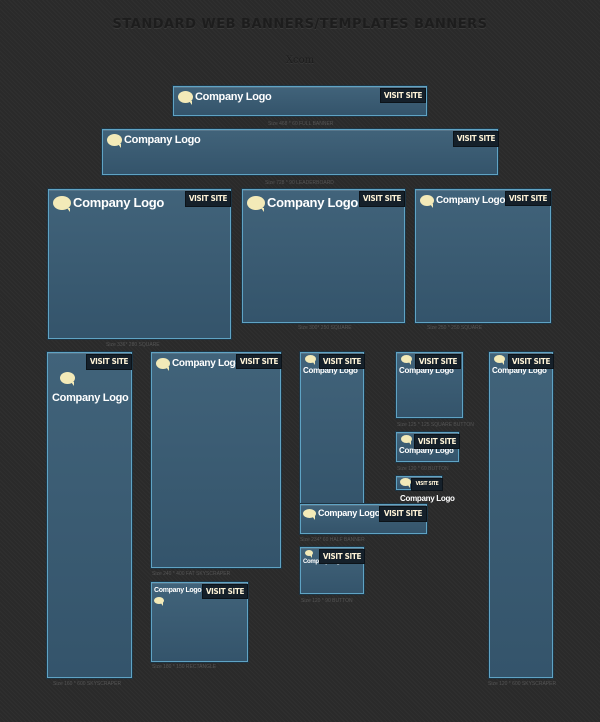  What do you see at coordinates (139, 264) in the screenshot?
I see `banner-square-336: Company Logo VISIT SITE` at bounding box center [139, 264].